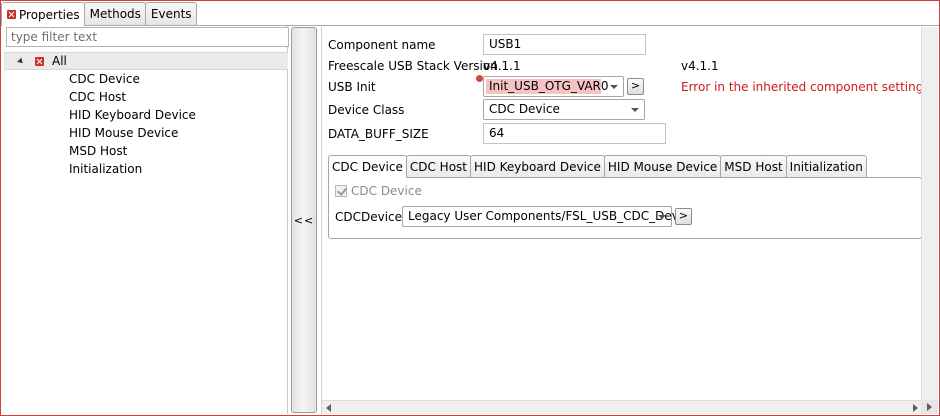 The image size is (940, 416). I want to click on tree-item-hid-keyboard-device: HID Keyboard Device, so click(146, 115).